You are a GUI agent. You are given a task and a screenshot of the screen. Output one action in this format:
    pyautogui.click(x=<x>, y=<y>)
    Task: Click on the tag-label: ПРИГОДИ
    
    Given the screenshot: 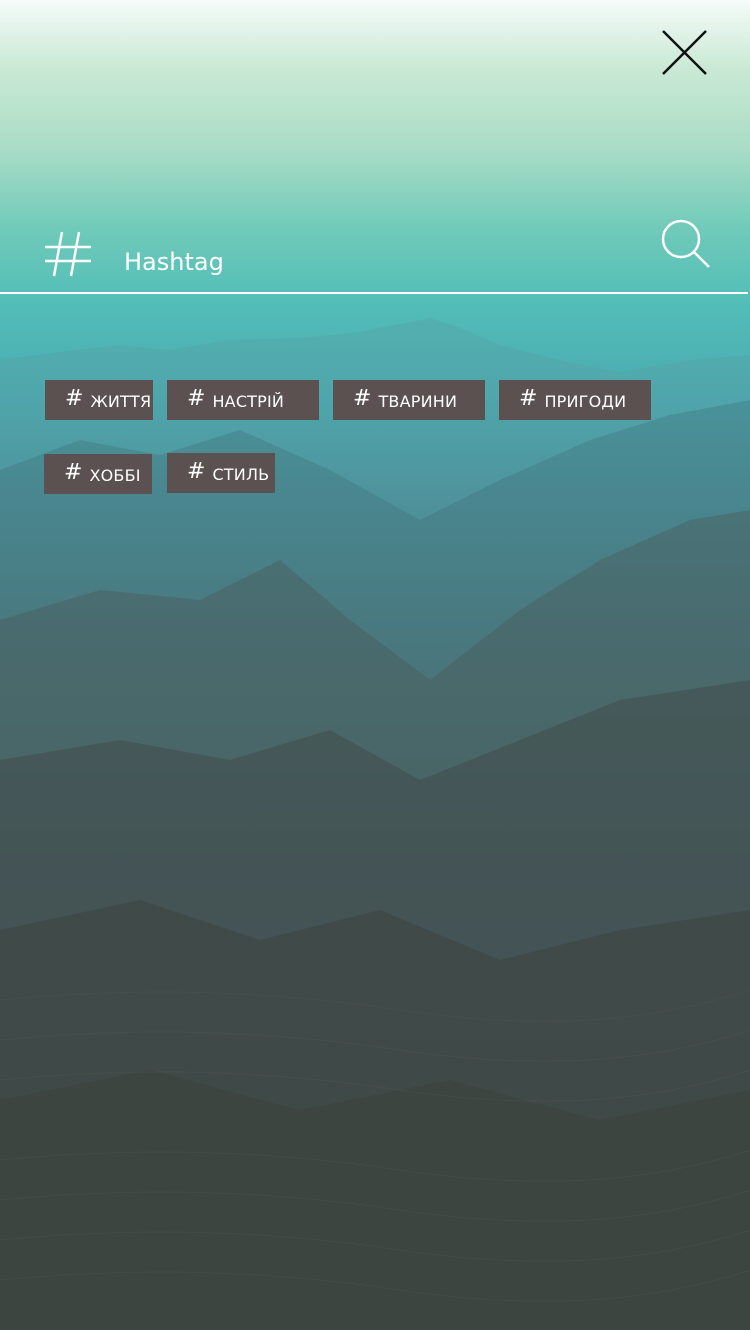 What is the action you would take?
    pyautogui.click(x=585, y=401)
    